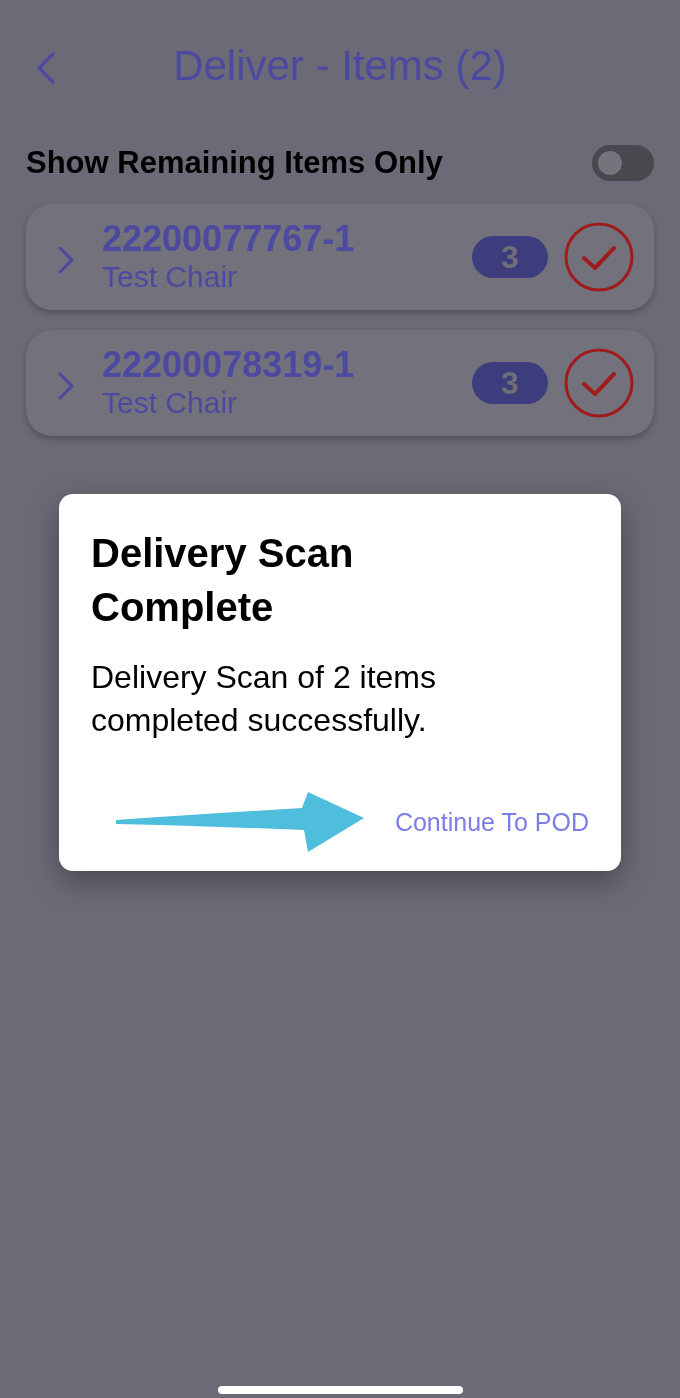  Describe the element at coordinates (623, 163) in the screenshot. I see `toggle-switch` at that location.